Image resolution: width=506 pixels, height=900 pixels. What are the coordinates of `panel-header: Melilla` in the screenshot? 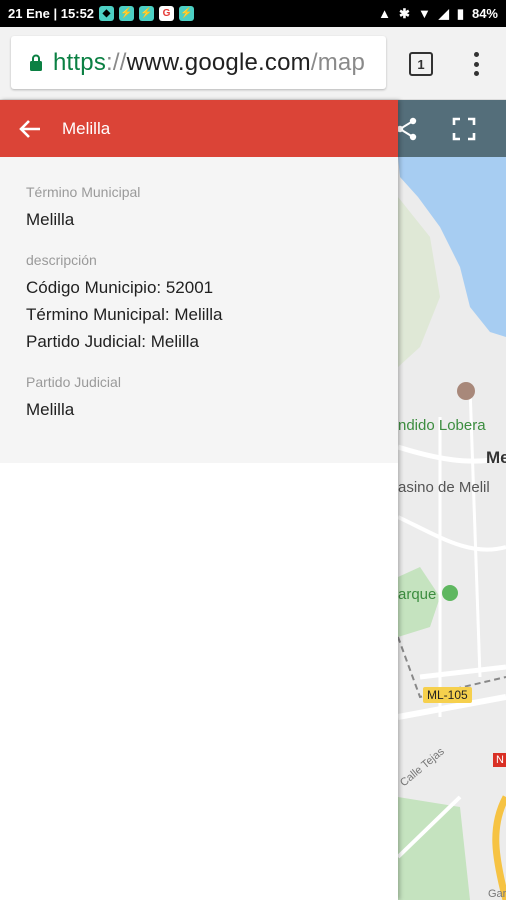 It's located at (199, 128).